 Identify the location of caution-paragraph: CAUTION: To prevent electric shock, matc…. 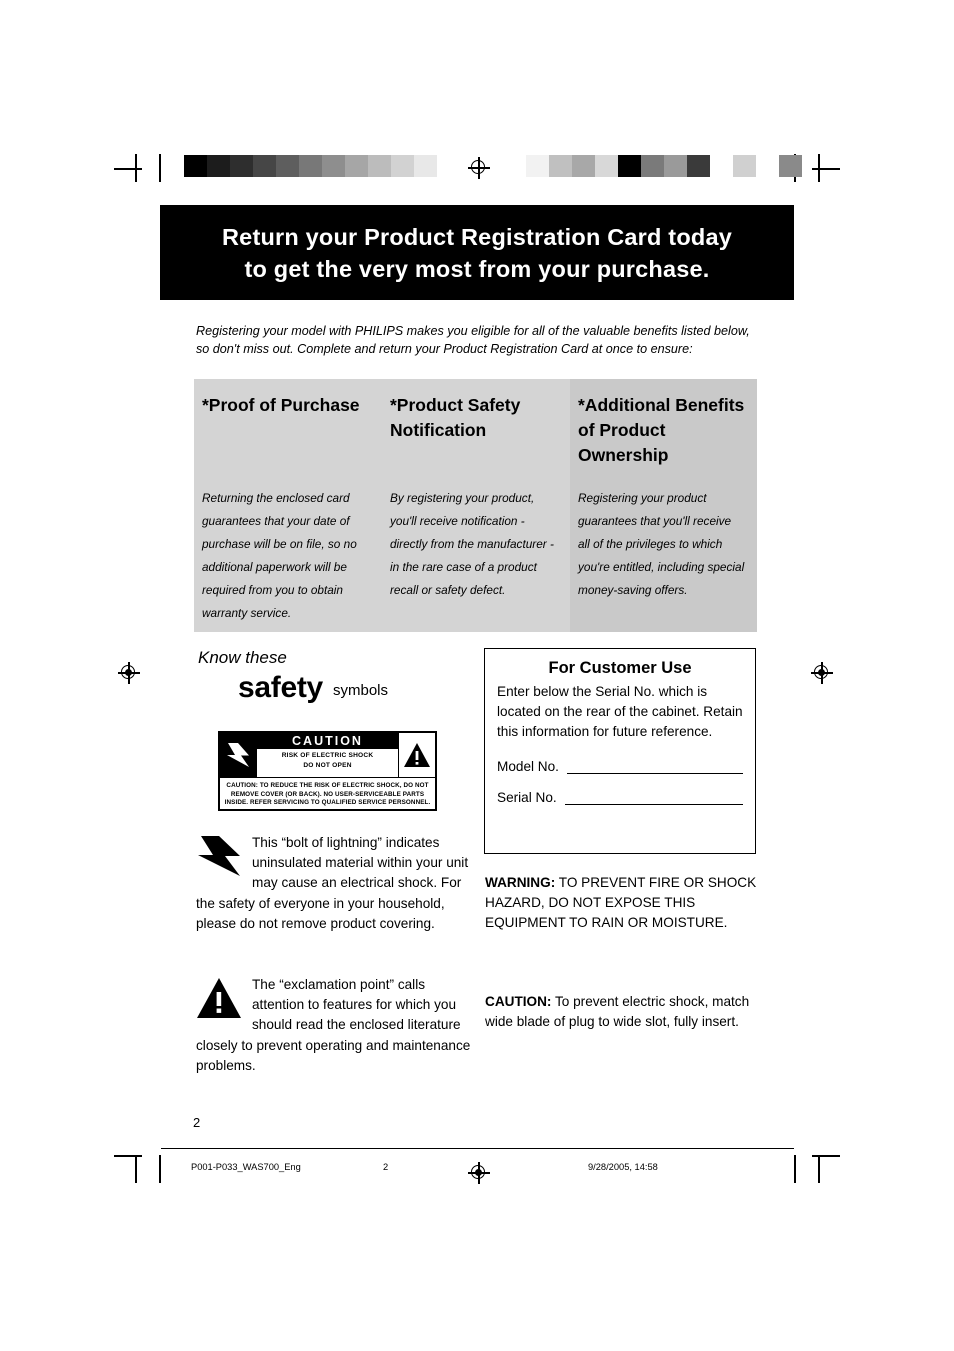
(621, 1012).